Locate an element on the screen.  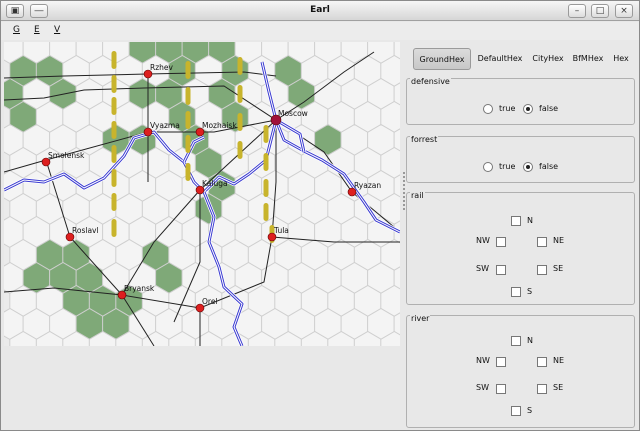
title-bar: ▣ ― Earl – □ × is located at coordinates (320, 11).